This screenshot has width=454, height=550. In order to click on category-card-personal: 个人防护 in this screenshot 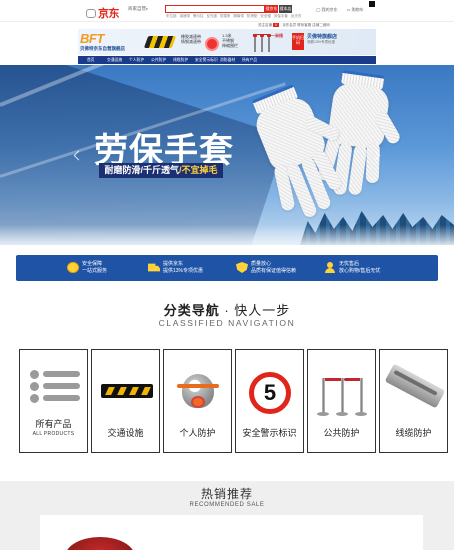, I will do `click(197, 401)`.